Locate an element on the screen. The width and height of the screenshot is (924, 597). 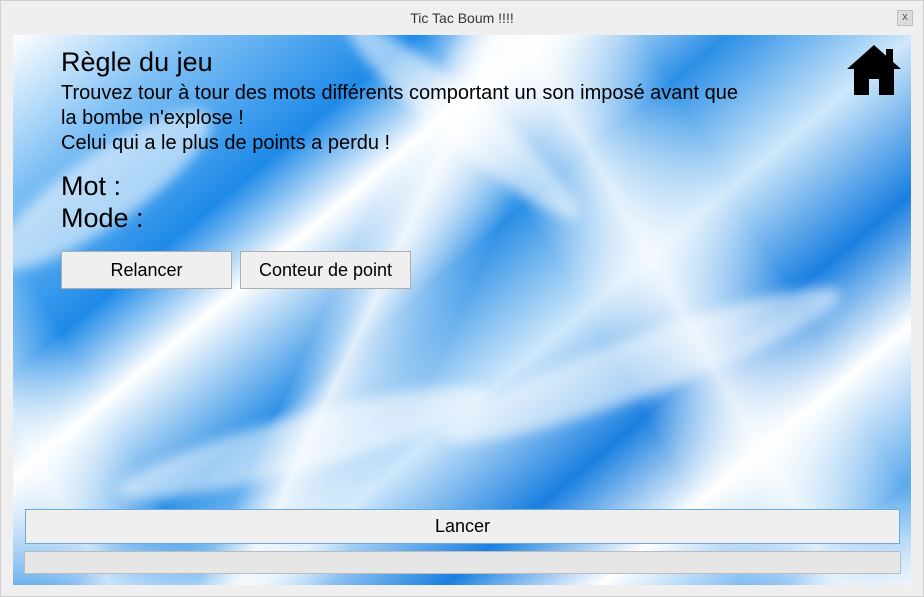
rules-title: Règle du jeu is located at coordinates (137, 62).